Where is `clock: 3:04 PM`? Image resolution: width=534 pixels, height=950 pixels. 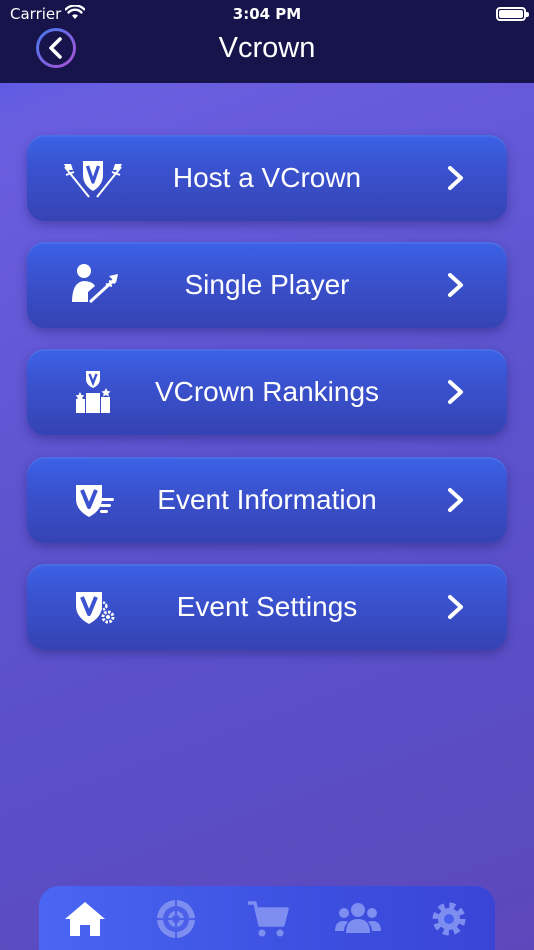
clock: 3:04 PM is located at coordinates (267, 14).